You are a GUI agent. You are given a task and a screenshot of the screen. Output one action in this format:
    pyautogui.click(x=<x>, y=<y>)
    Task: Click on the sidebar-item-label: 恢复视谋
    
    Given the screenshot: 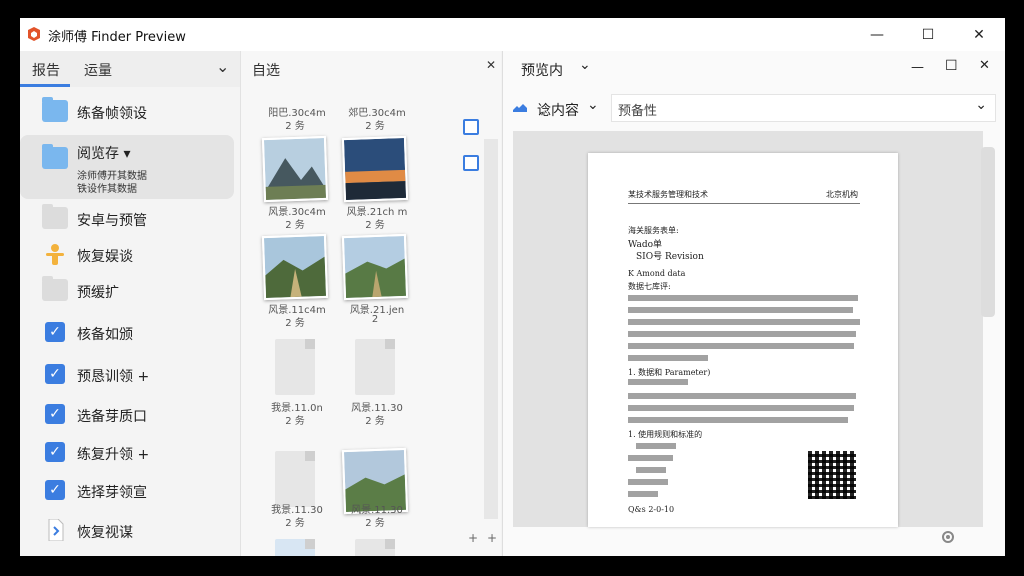 What is the action you would take?
    pyautogui.click(x=105, y=533)
    